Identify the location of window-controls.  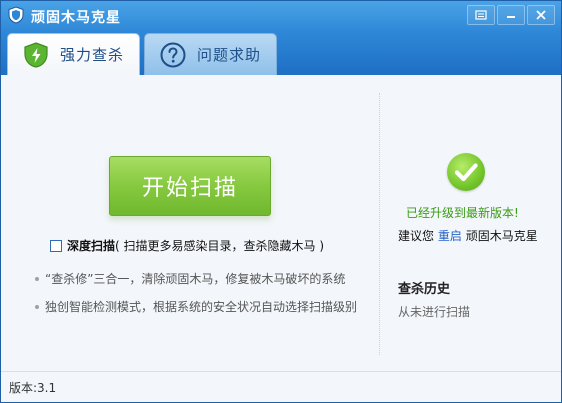
(511, 15).